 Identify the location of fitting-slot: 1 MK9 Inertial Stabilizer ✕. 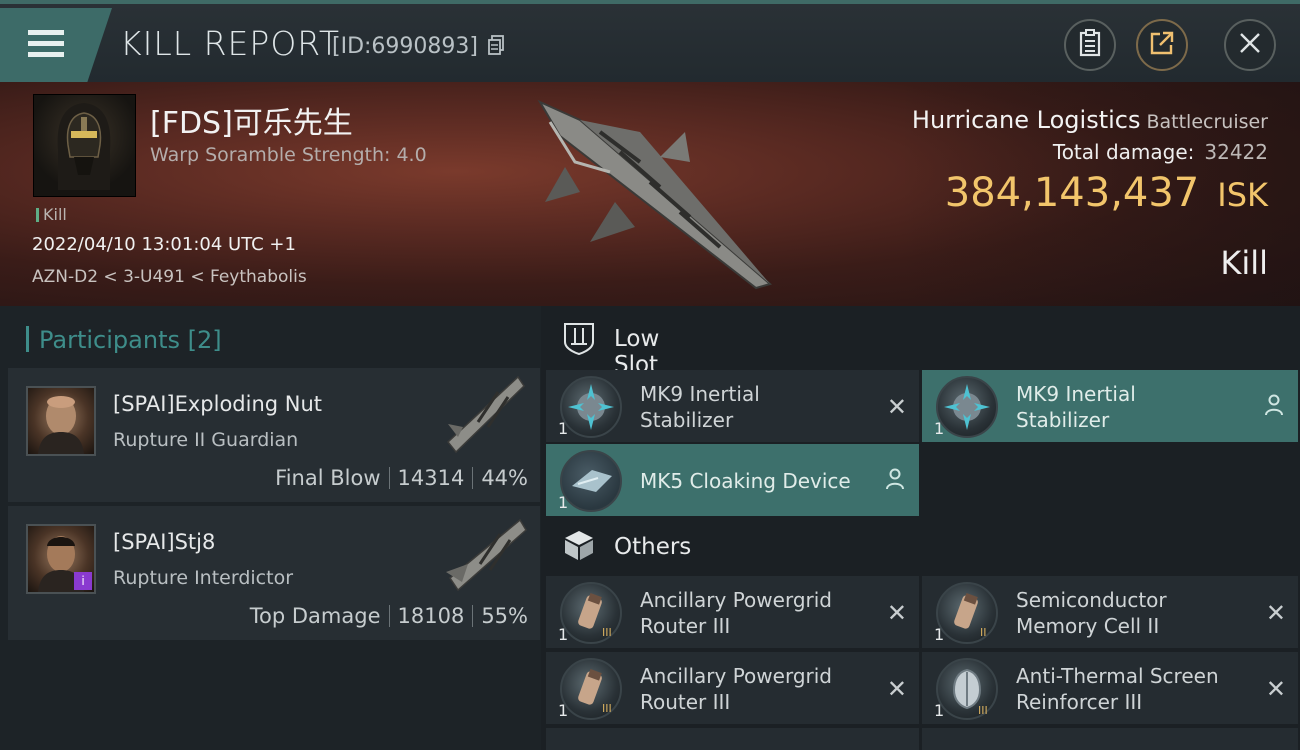
(732, 406).